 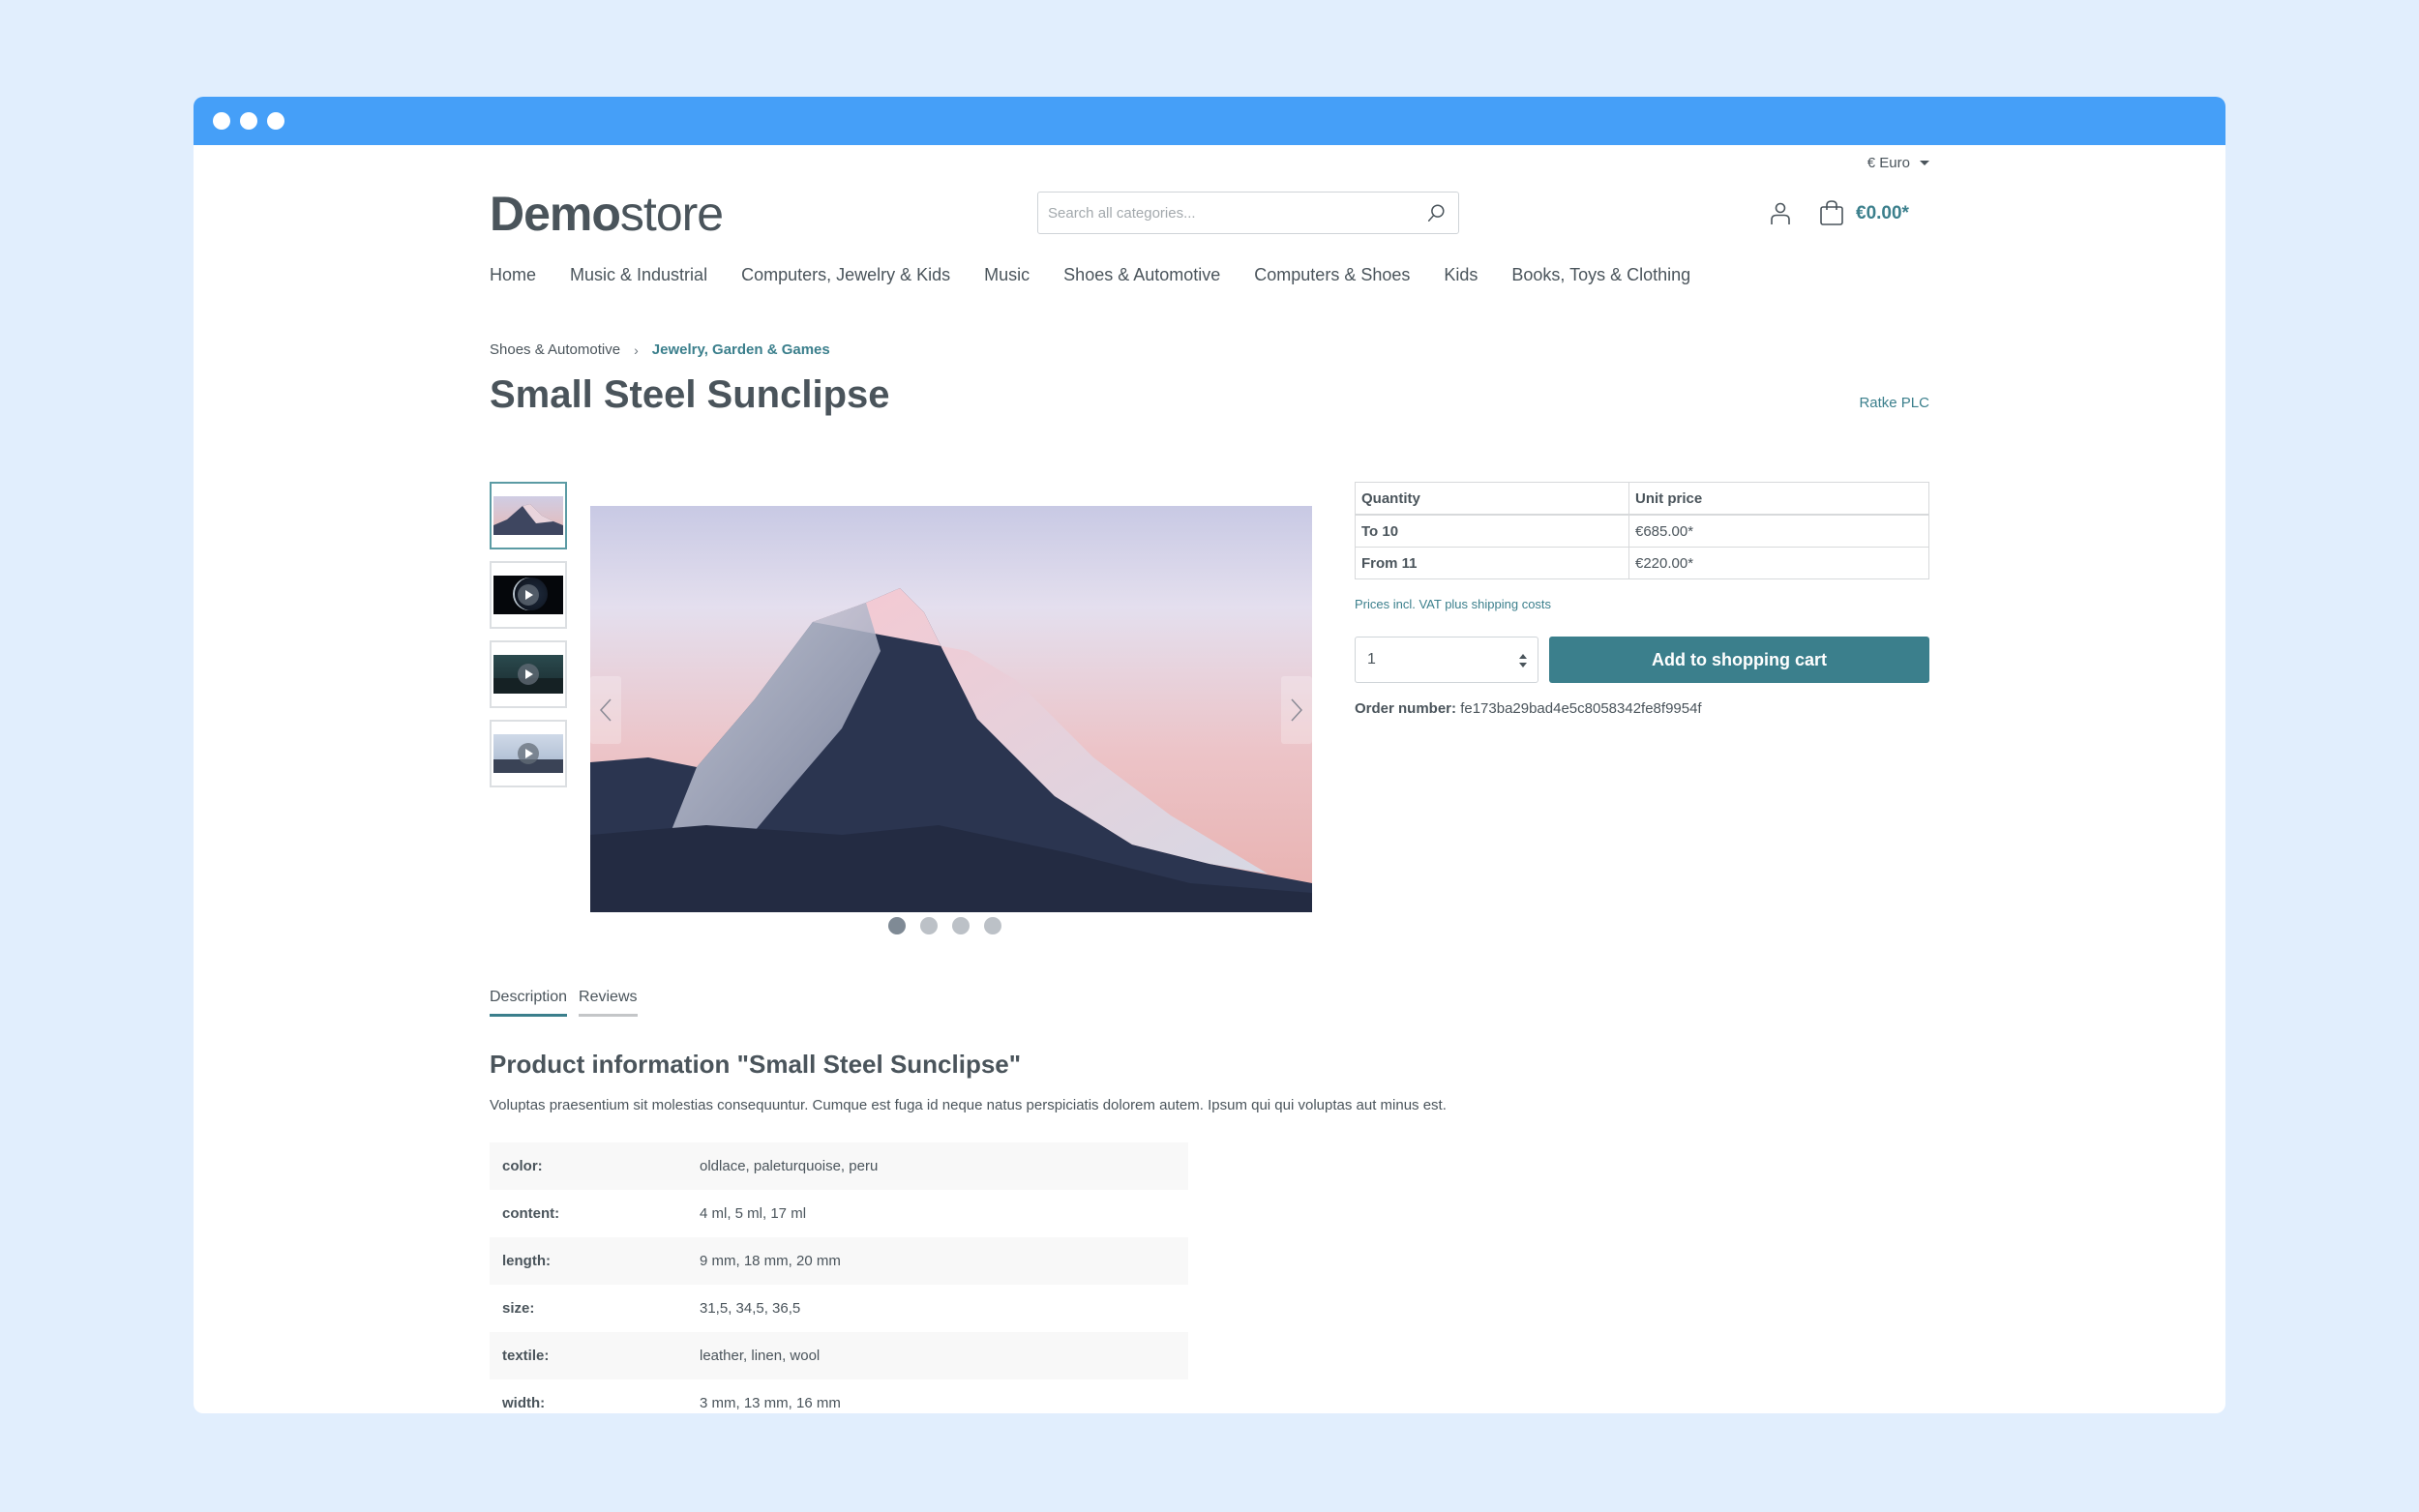 I want to click on price-value: €685.00*, so click(x=1778, y=531).